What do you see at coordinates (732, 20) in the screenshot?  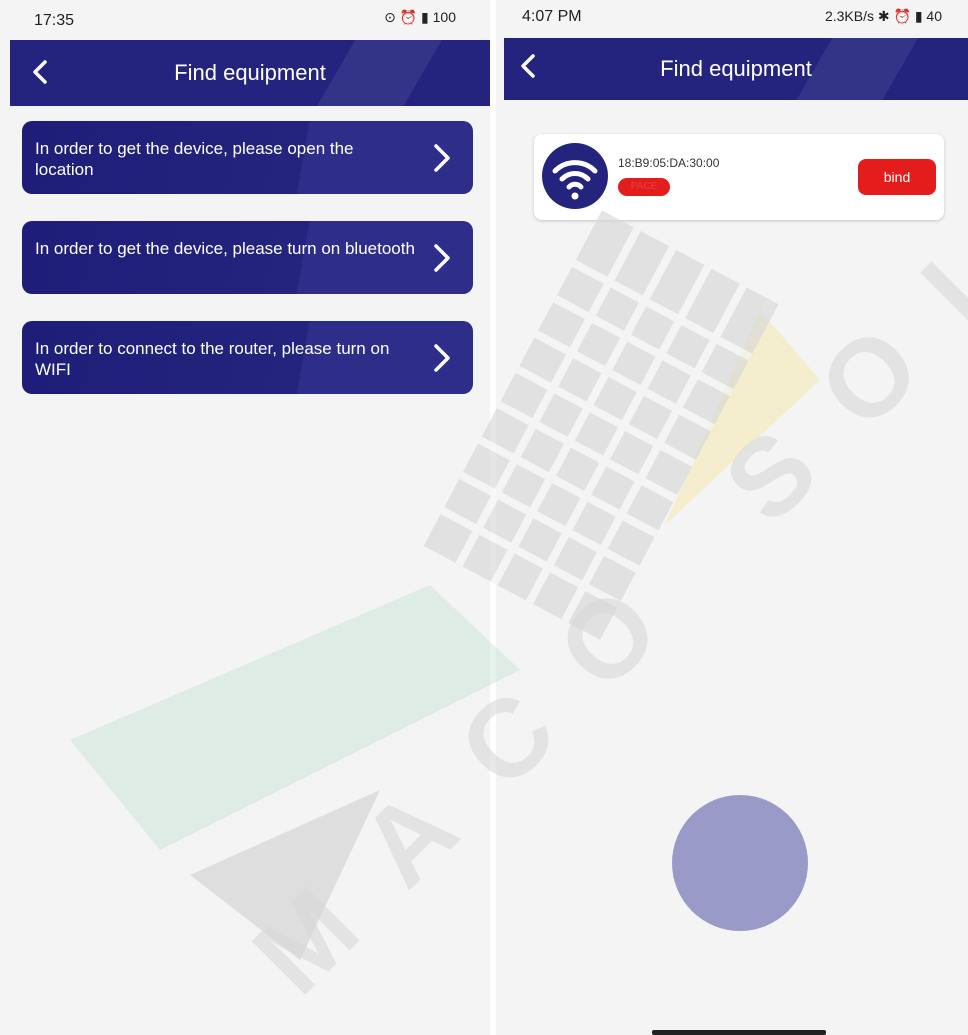 I see `status-bar: 4:07 PM 2.3KB/s ✱ ⏰ ▮ 40` at bounding box center [732, 20].